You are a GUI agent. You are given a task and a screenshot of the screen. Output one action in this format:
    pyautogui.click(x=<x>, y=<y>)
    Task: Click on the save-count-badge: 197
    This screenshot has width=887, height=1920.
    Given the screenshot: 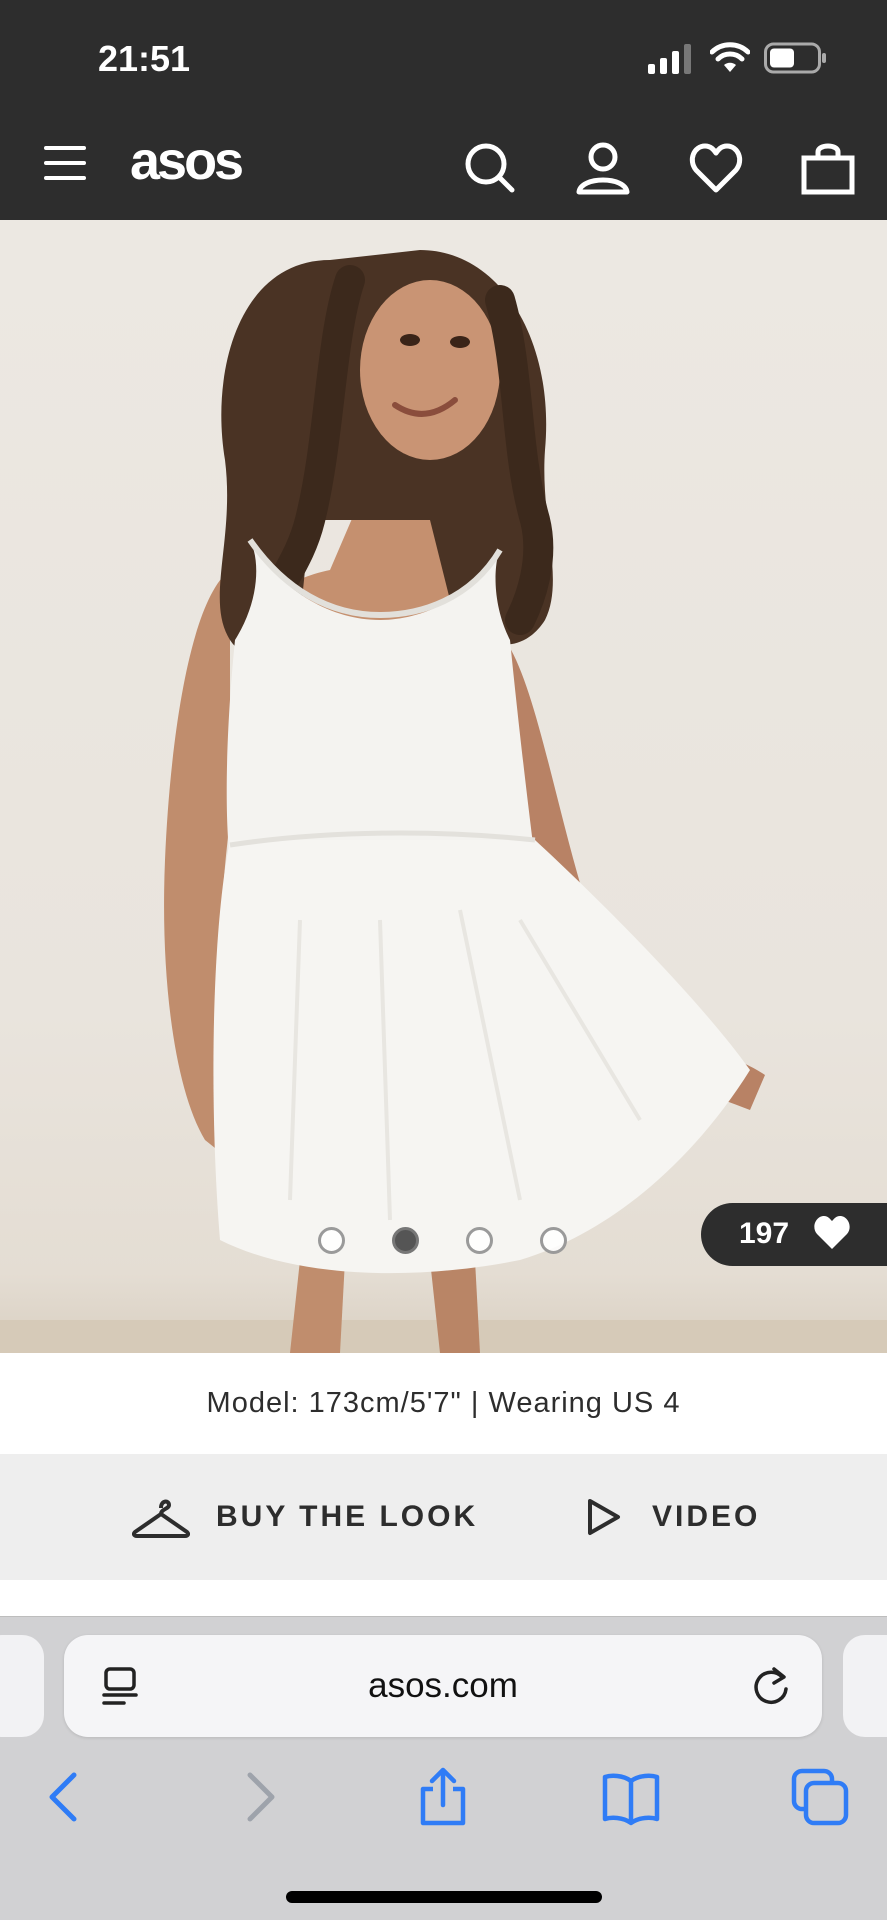 What is the action you would take?
    pyautogui.click(x=794, y=1234)
    